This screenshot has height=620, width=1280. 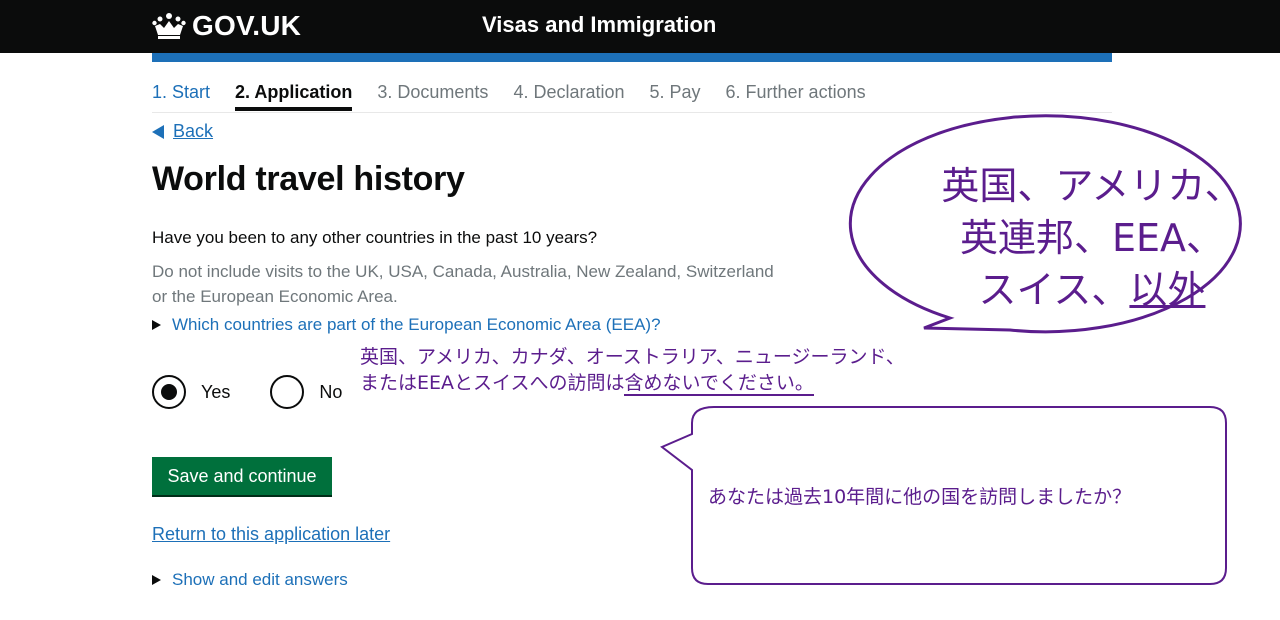 What do you see at coordinates (719, 384) in the screenshot?
I see `note2-line-2b: 含めないでください。` at bounding box center [719, 384].